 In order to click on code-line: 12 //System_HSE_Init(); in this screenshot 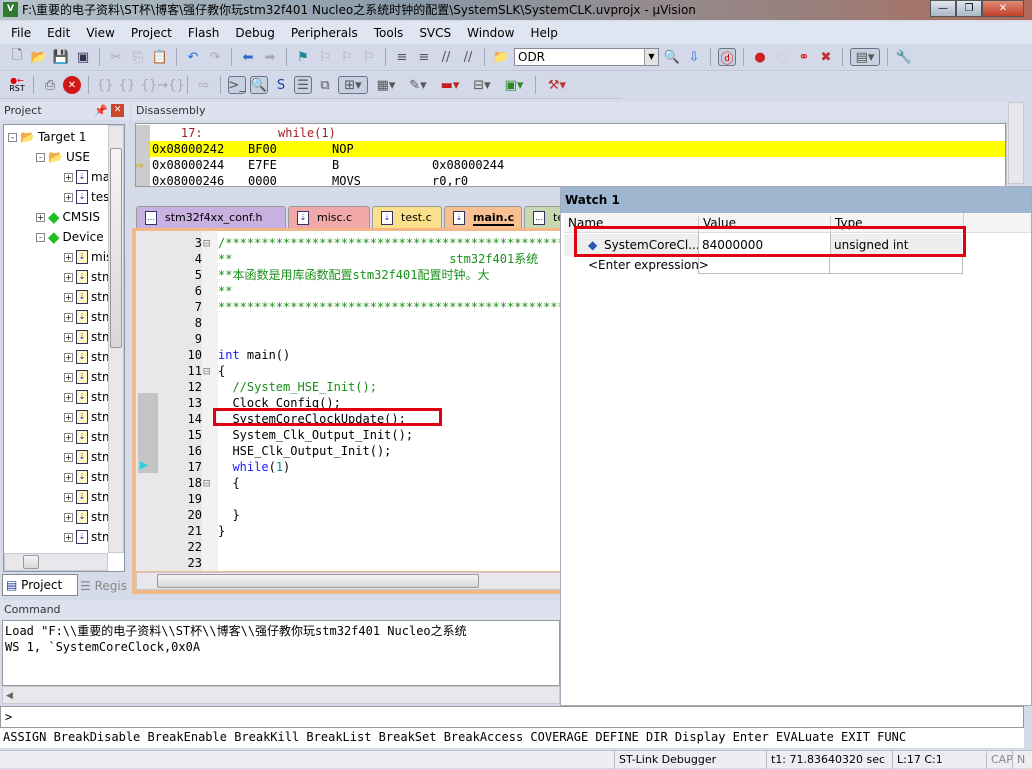, I will do `click(349, 387)`.